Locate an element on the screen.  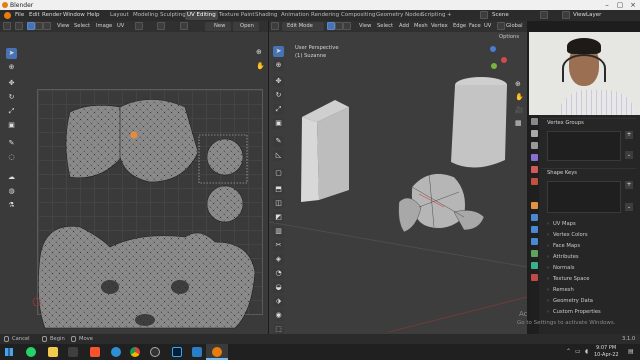
vertex-groups-title: Vertex Groups is located at coordinates (565, 123).